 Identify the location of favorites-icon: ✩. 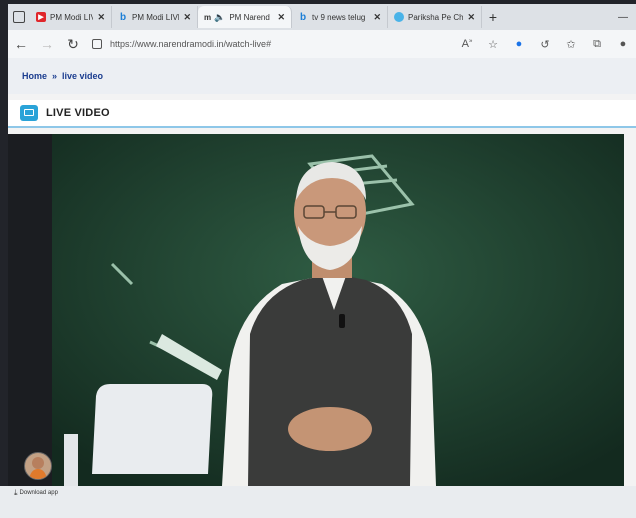
(571, 44).